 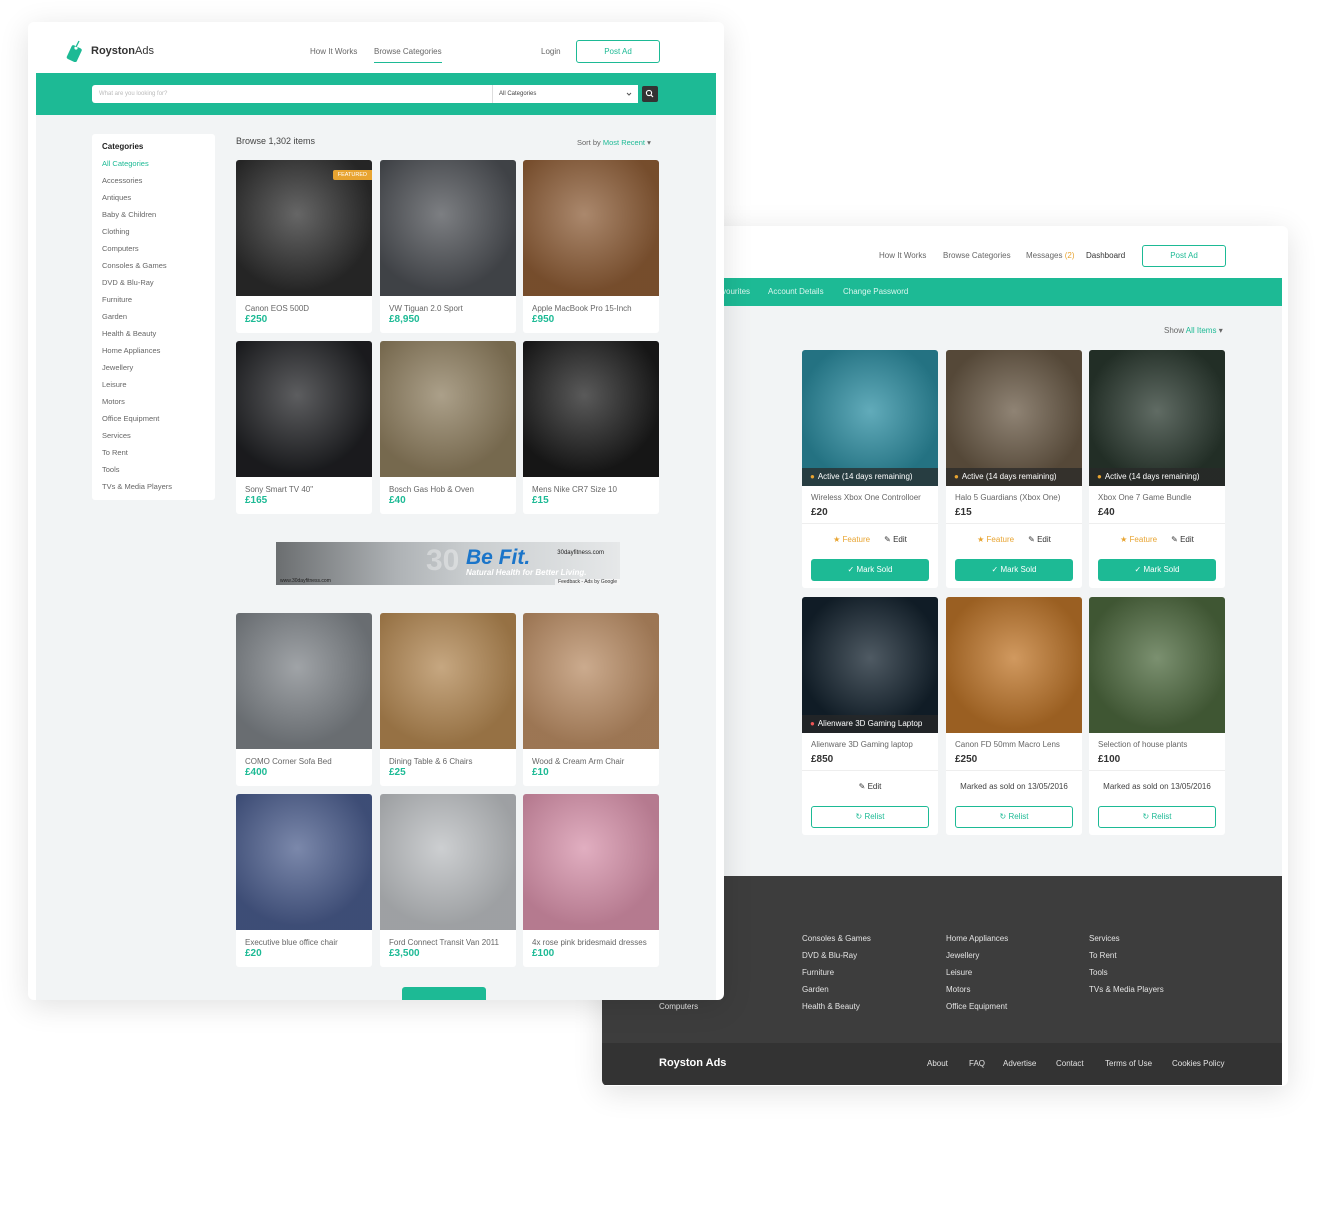 I want to click on category-item: To Rent, so click(x=153, y=456).